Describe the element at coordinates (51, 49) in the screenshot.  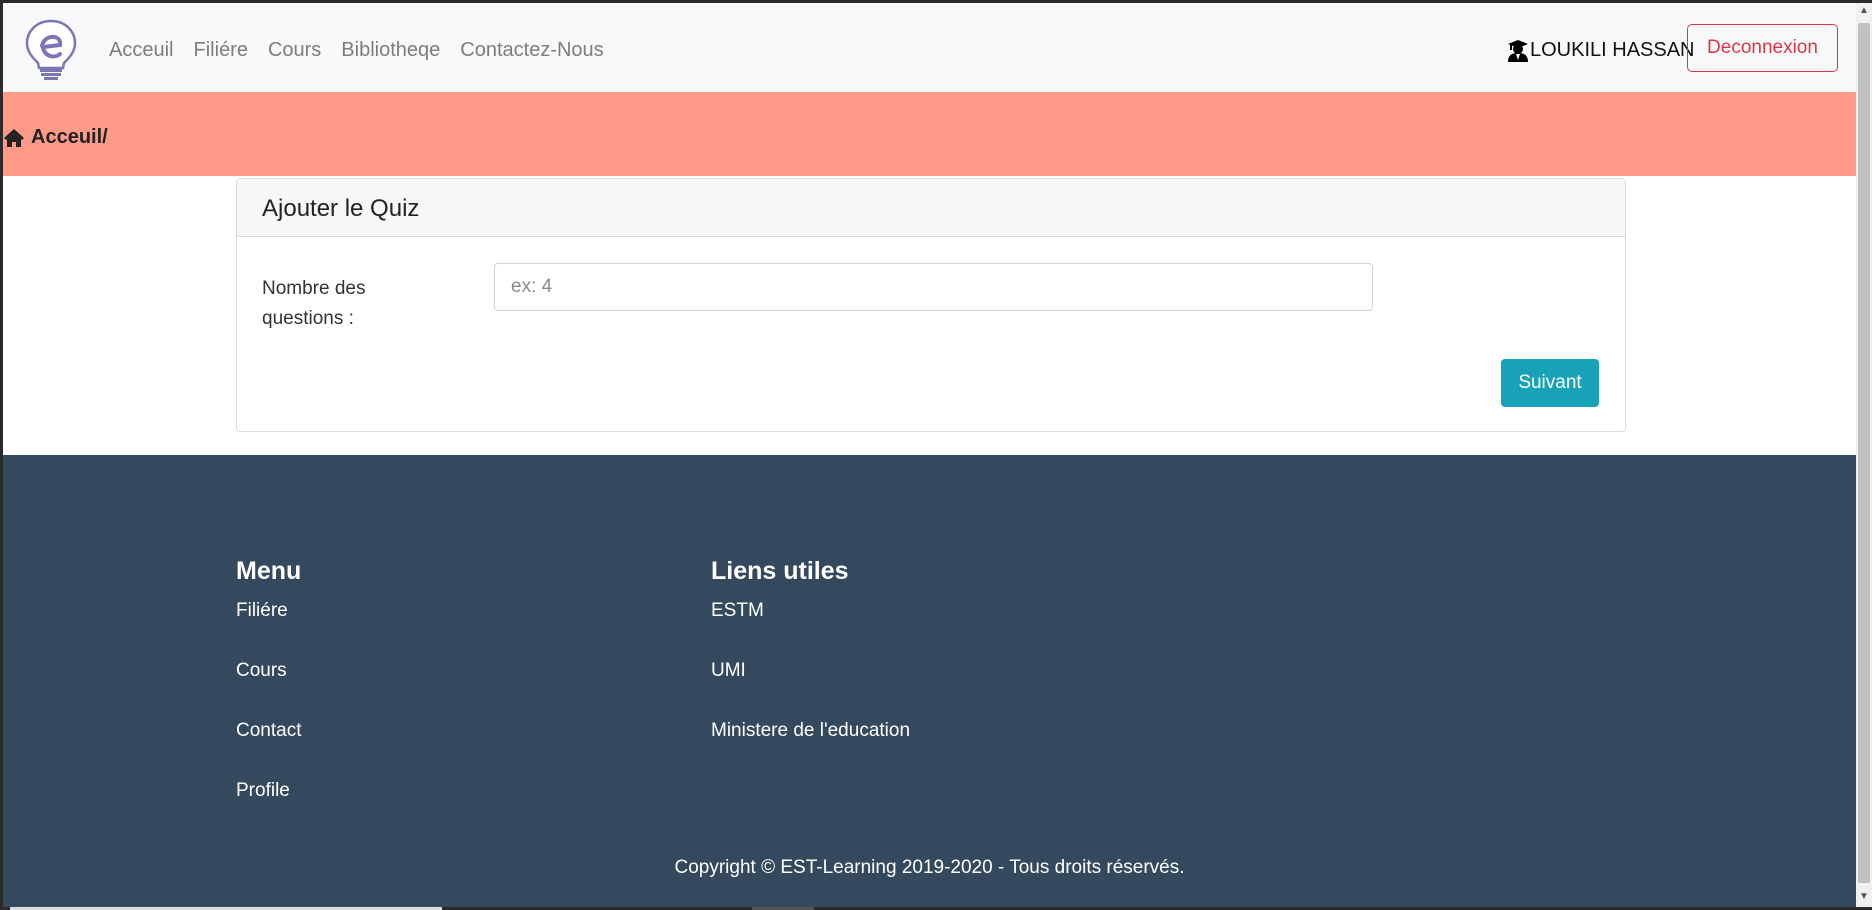
I see `lightbulb-logo-icon` at that location.